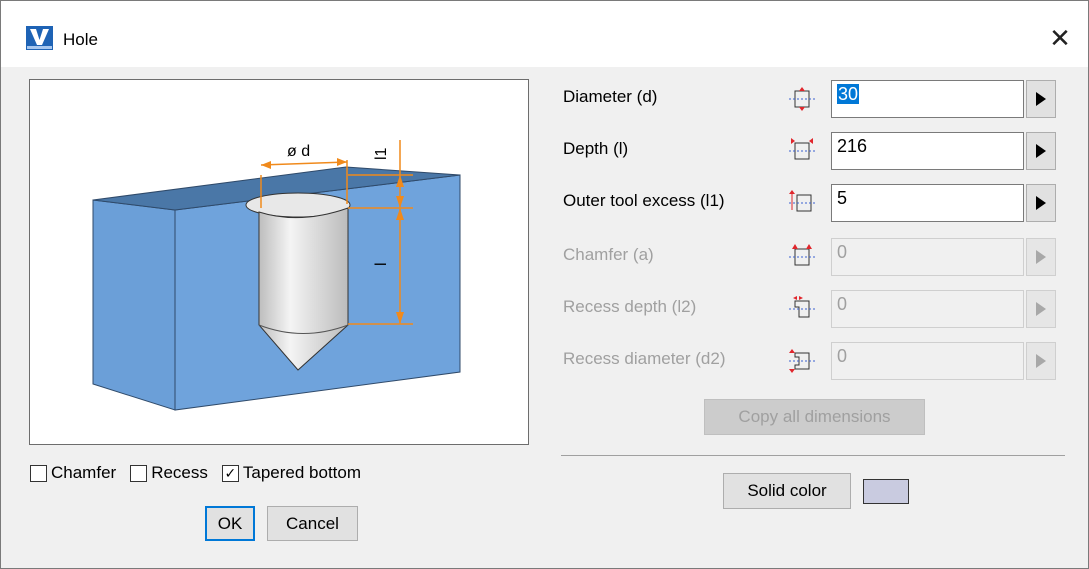 The width and height of the screenshot is (1089, 569). What do you see at coordinates (842, 304) in the screenshot?
I see `recess-depth-input-value: 0` at bounding box center [842, 304].